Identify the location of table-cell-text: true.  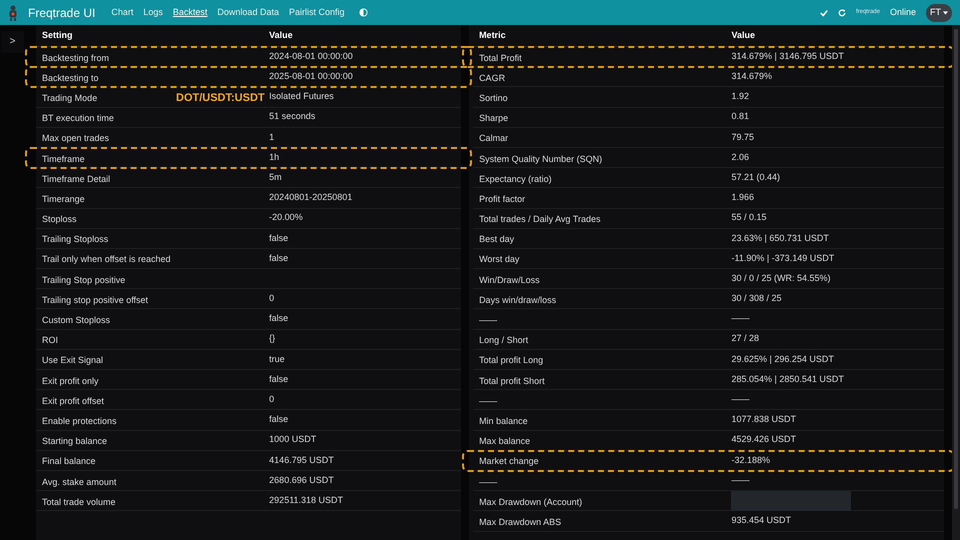
(277, 359).